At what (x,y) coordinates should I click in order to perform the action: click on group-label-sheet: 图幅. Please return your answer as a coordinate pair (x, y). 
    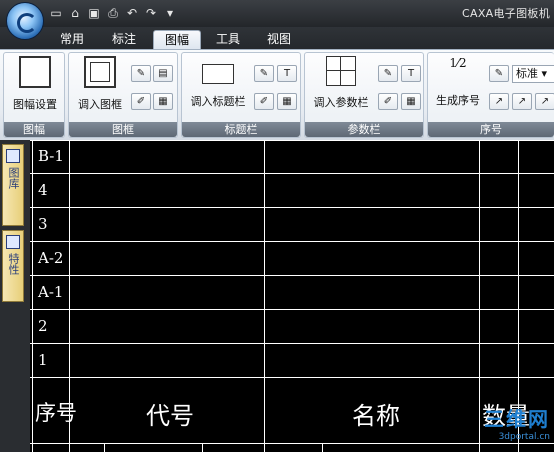
    Looking at the image, I should click on (34, 129).